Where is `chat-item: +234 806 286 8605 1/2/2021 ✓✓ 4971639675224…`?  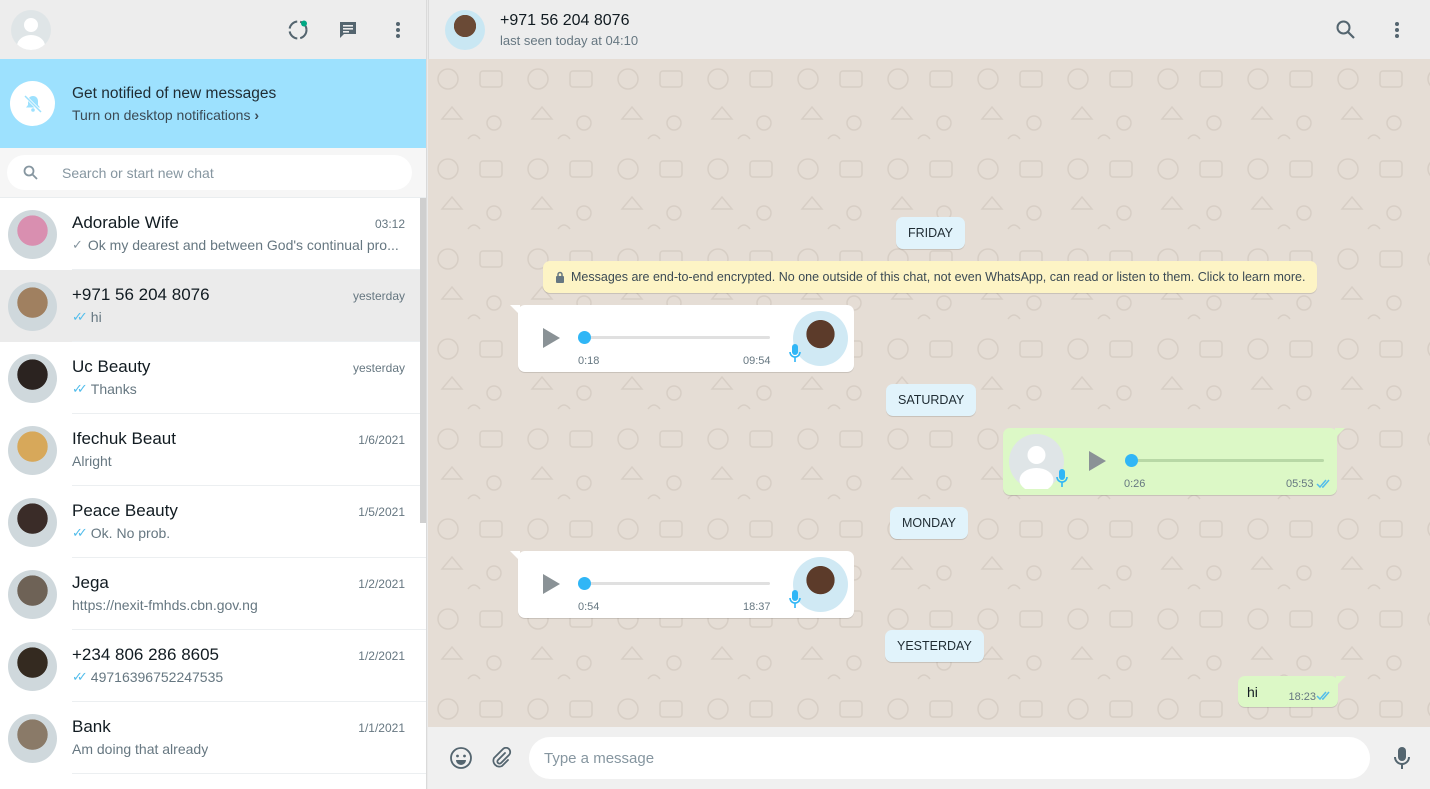 chat-item: +234 806 286 8605 1/2/2021 ✓✓ 4971639675224… is located at coordinates (213, 666).